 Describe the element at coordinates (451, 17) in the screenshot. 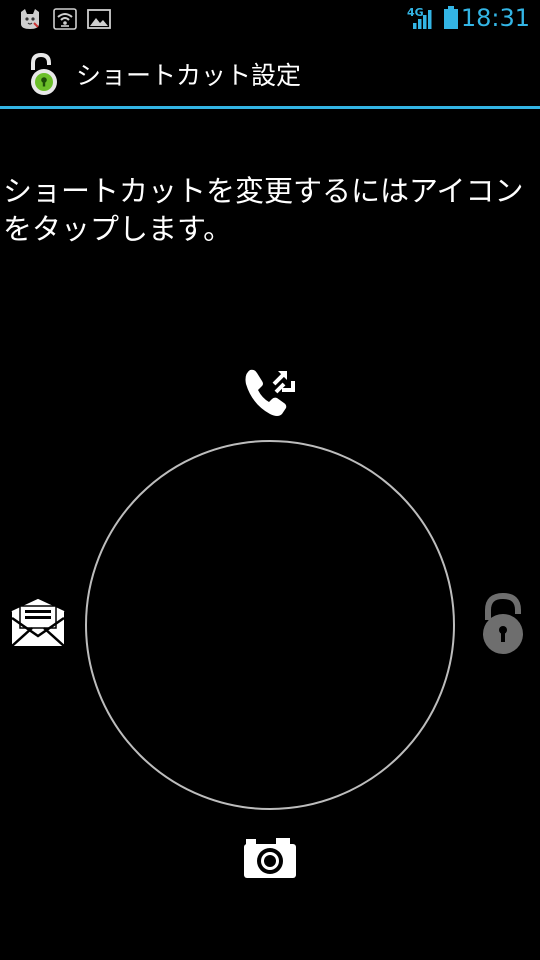

I see `battery-icon` at that location.